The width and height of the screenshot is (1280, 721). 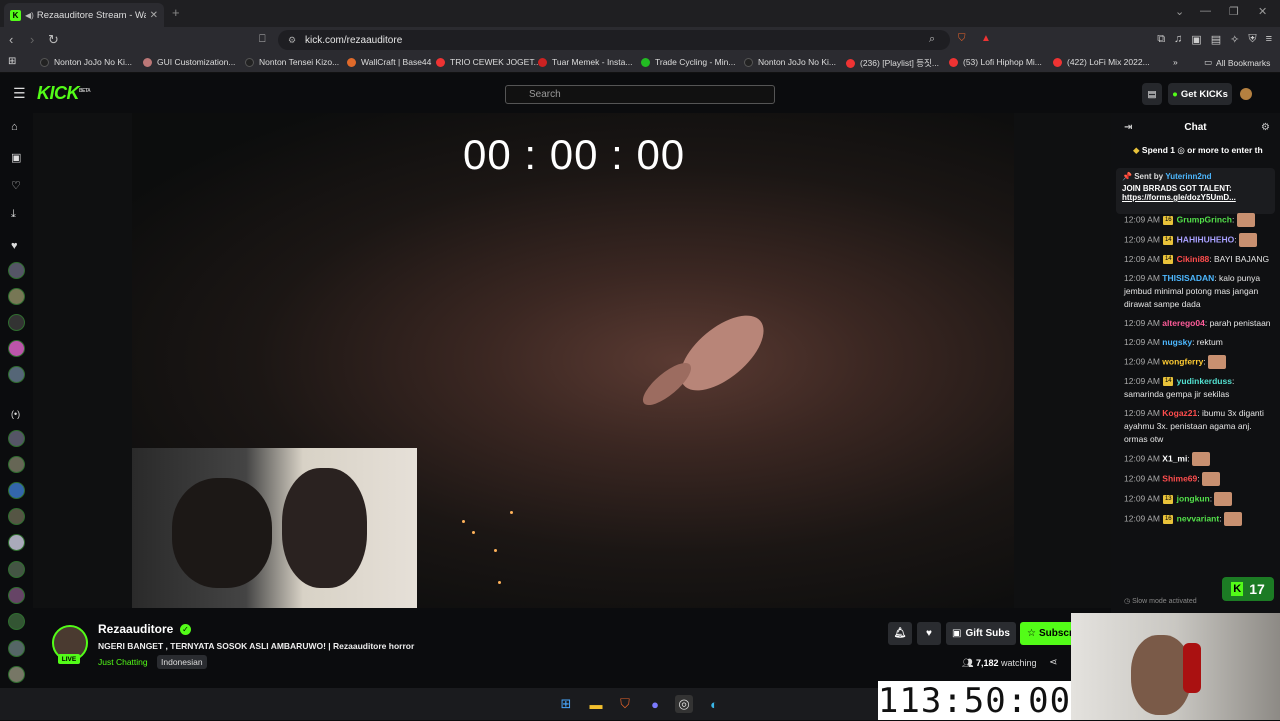 I want to click on kicks-counter-button: K 17, so click(x=1248, y=589).